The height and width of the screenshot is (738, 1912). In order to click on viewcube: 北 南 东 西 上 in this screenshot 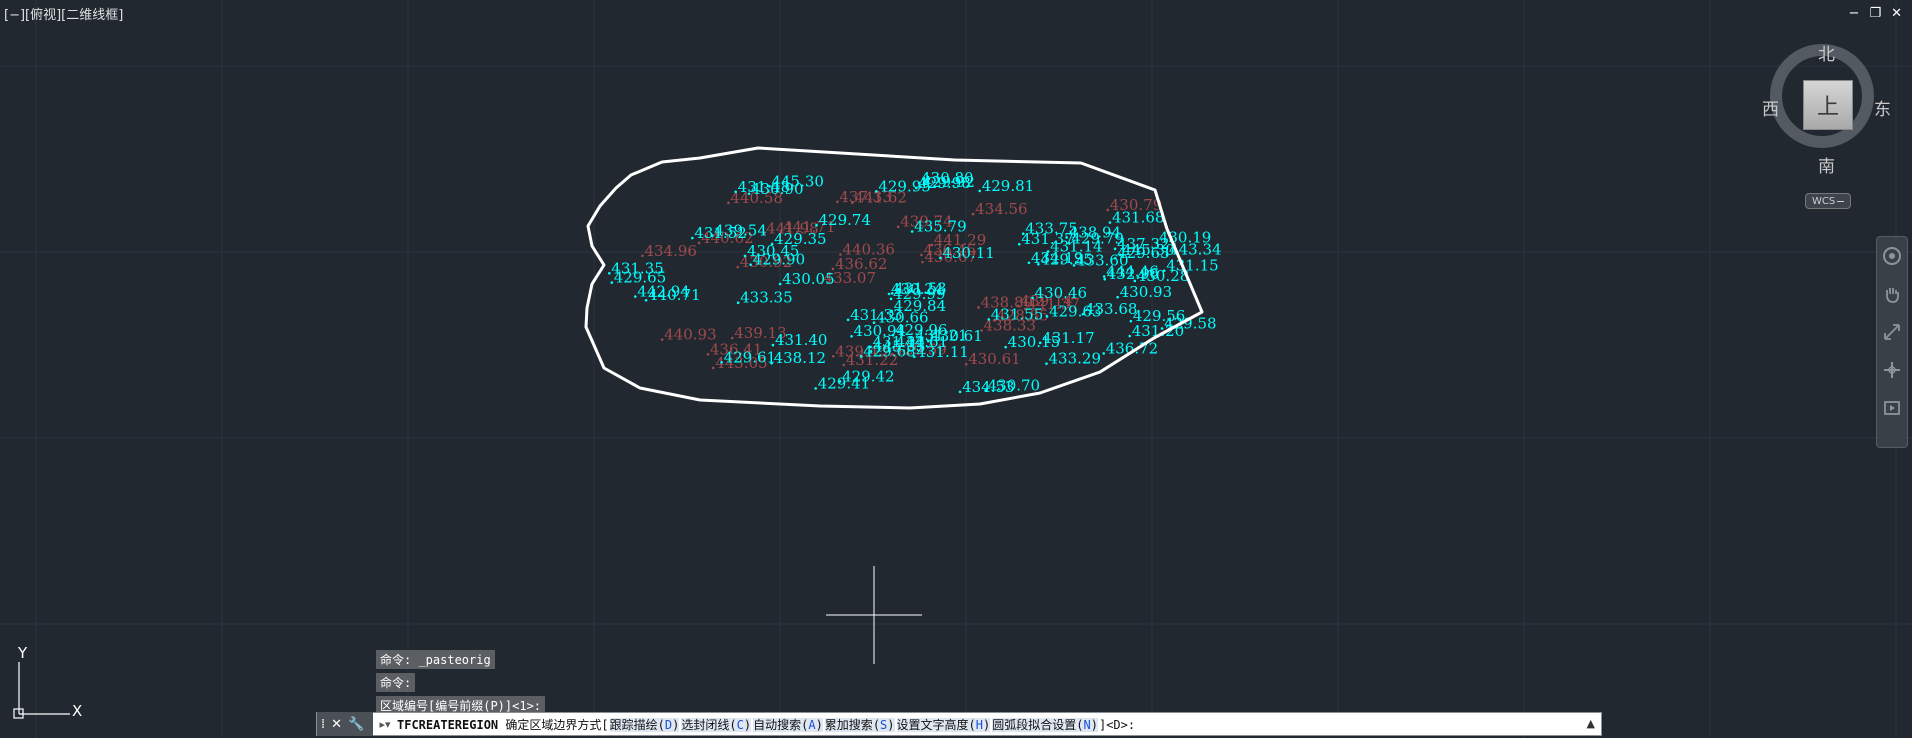, I will do `click(1826, 108)`.